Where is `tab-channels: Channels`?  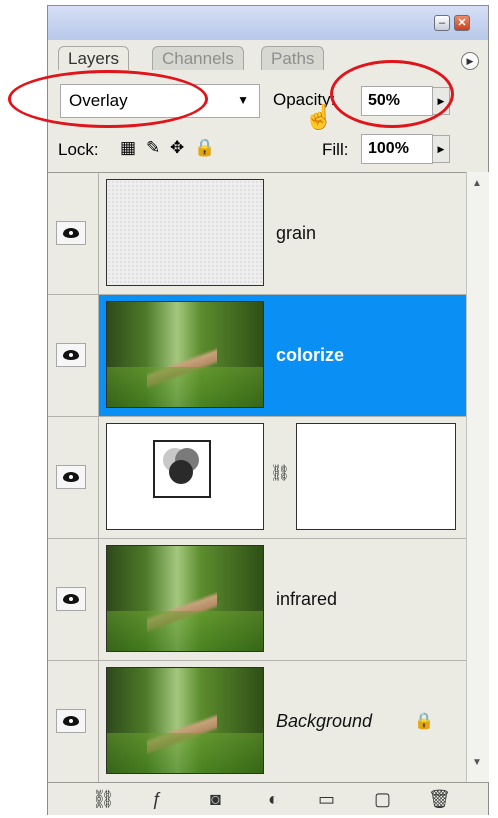
tab-channels: Channels is located at coordinates (198, 58).